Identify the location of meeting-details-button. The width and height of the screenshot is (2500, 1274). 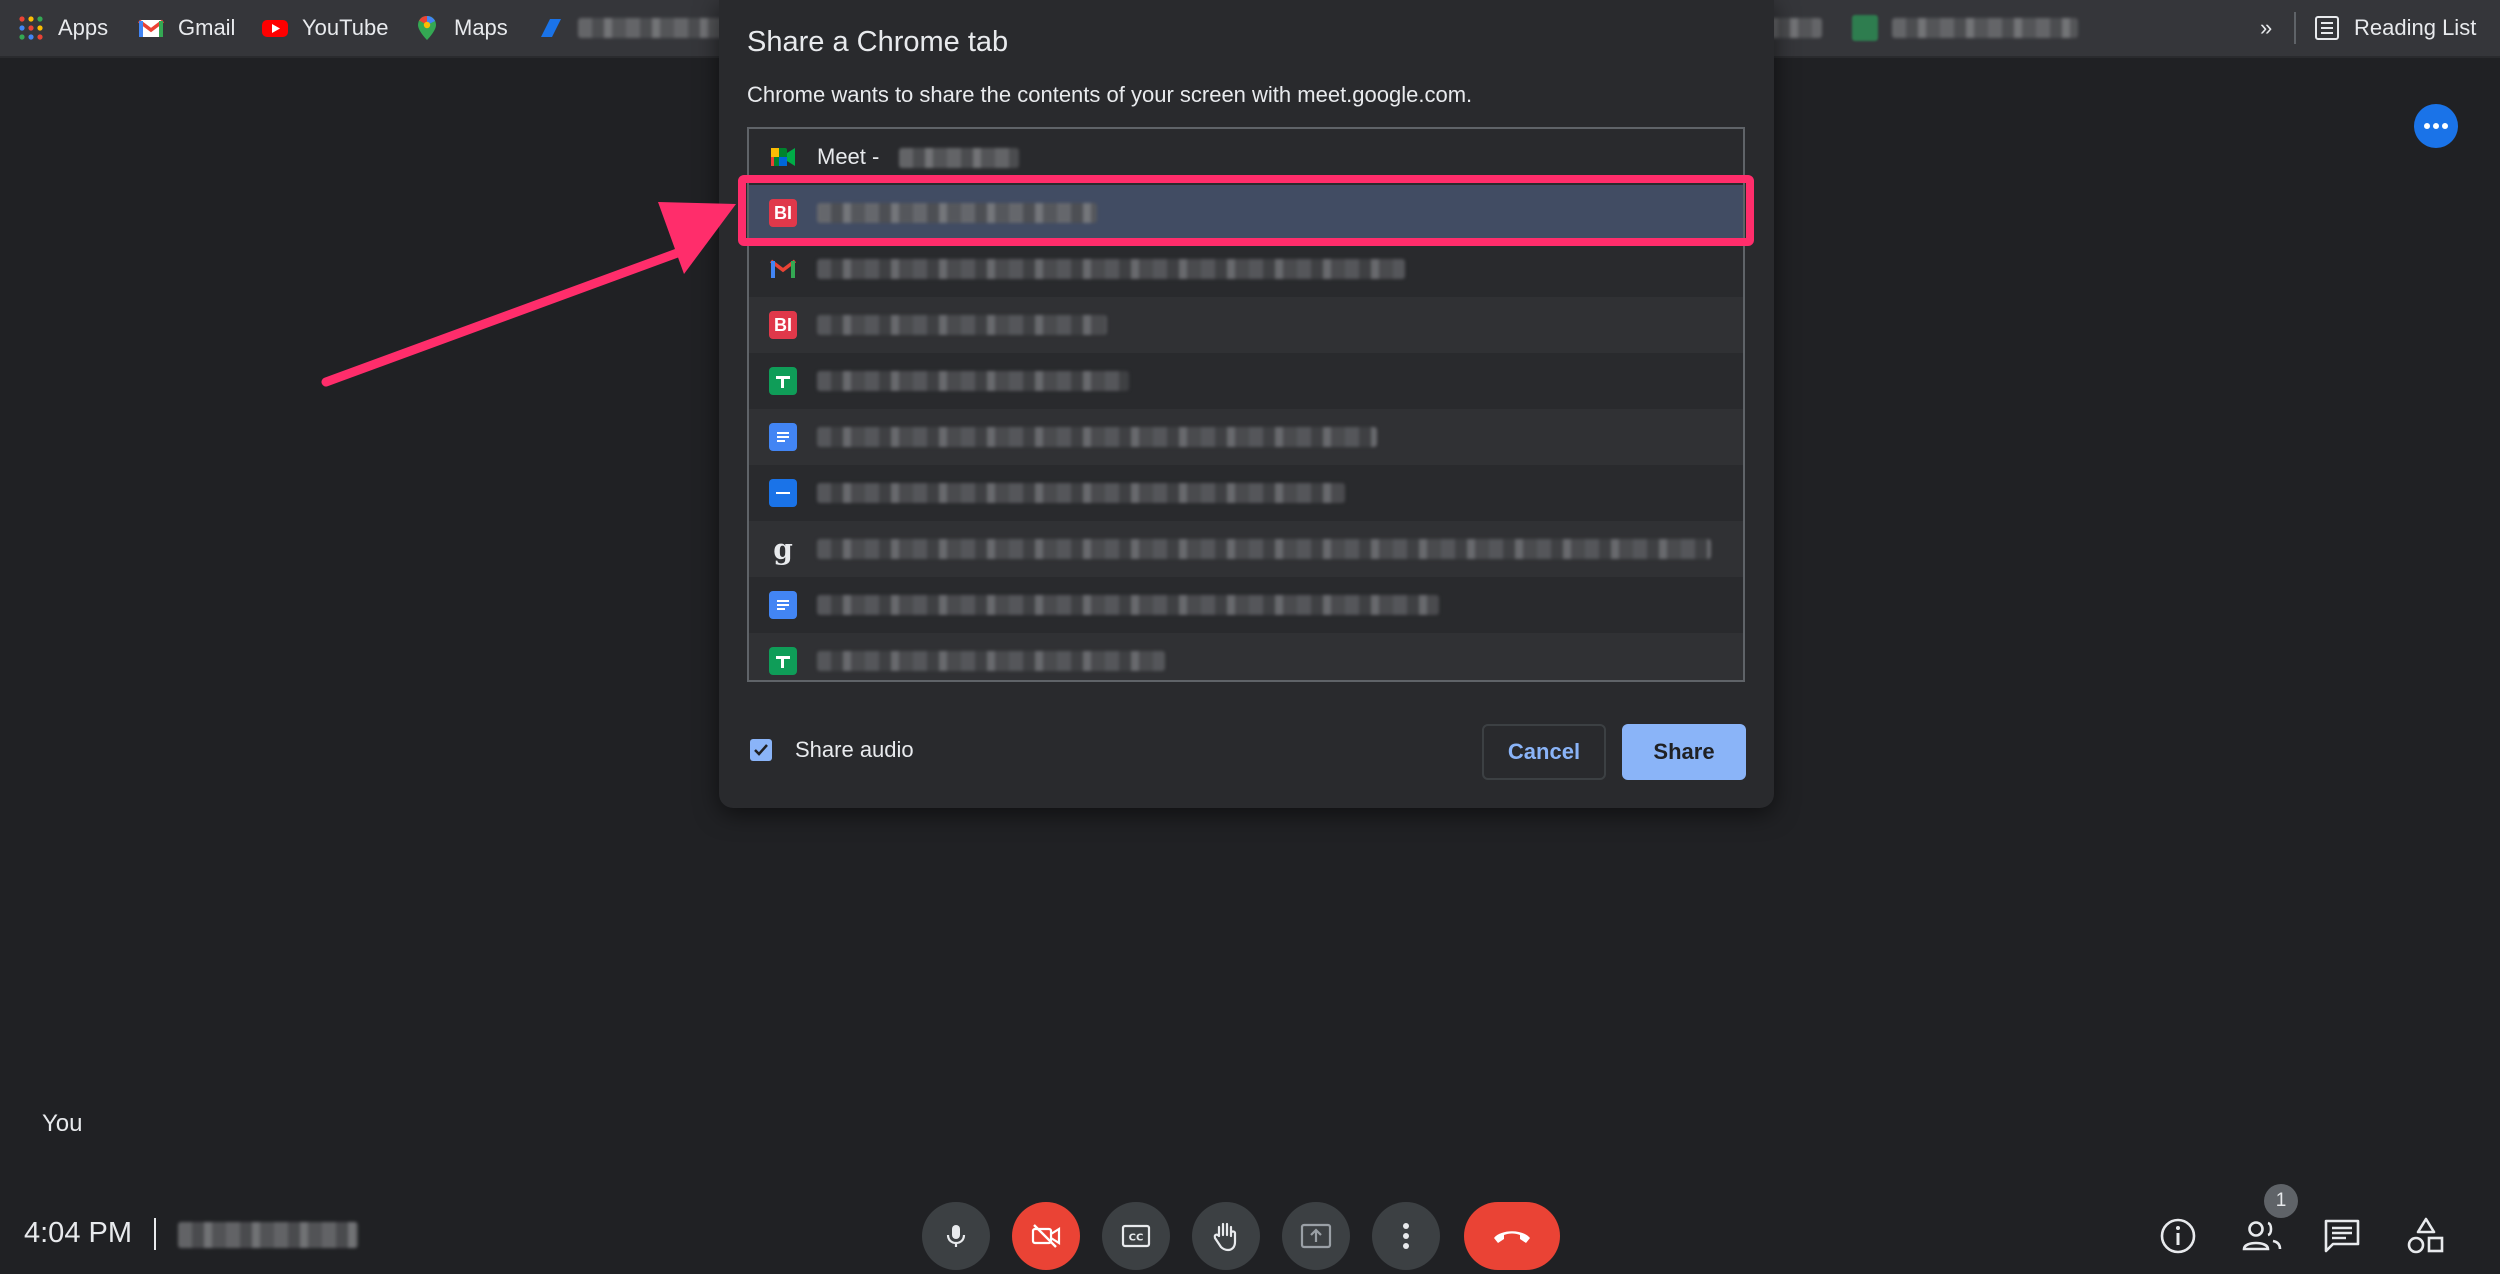
(2178, 1236).